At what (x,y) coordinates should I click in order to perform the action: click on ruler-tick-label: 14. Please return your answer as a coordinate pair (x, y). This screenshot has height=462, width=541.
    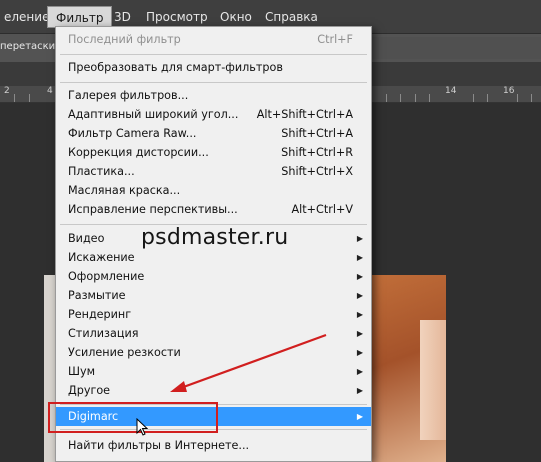
    Looking at the image, I should click on (451, 91).